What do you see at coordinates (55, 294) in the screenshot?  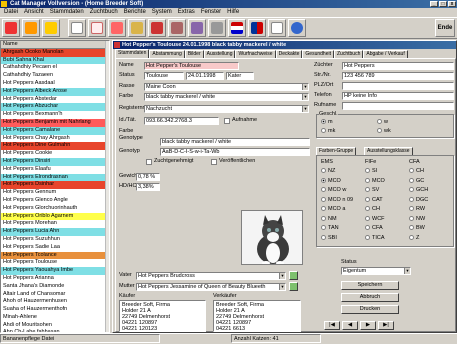 I see `list-item: Altair Land of Chansomar` at bounding box center [55, 294].